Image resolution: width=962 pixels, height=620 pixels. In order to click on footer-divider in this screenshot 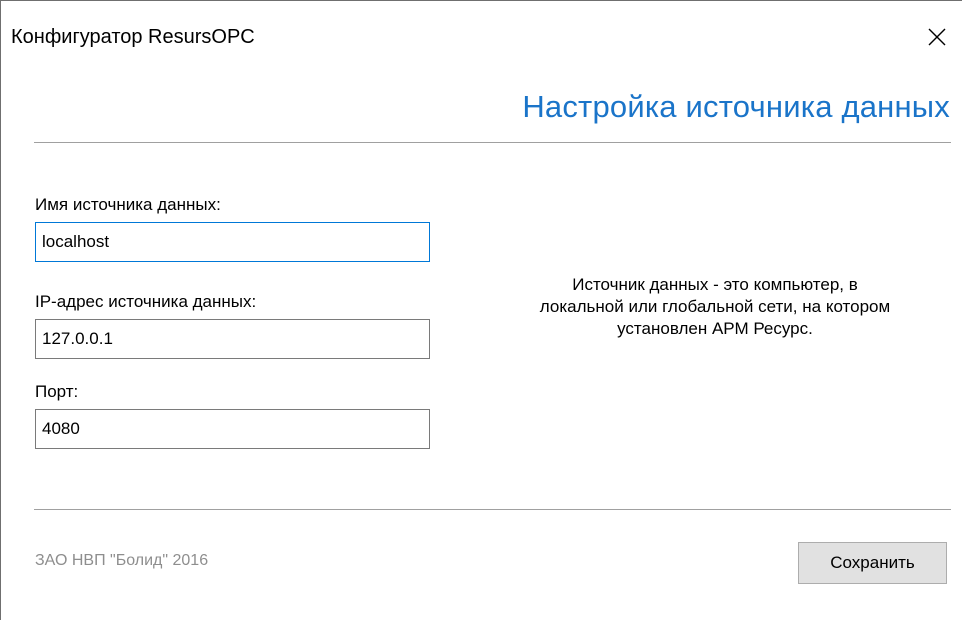, I will do `click(492, 509)`.